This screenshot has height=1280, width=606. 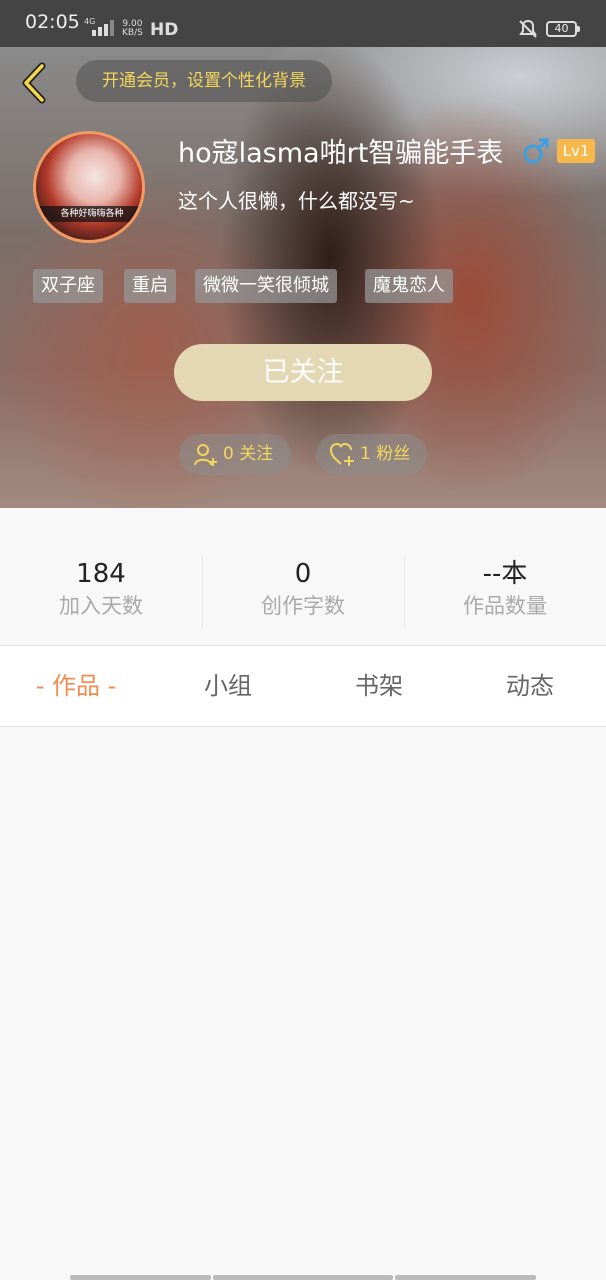 What do you see at coordinates (303, 574) in the screenshot?
I see `stat-value: 0` at bounding box center [303, 574].